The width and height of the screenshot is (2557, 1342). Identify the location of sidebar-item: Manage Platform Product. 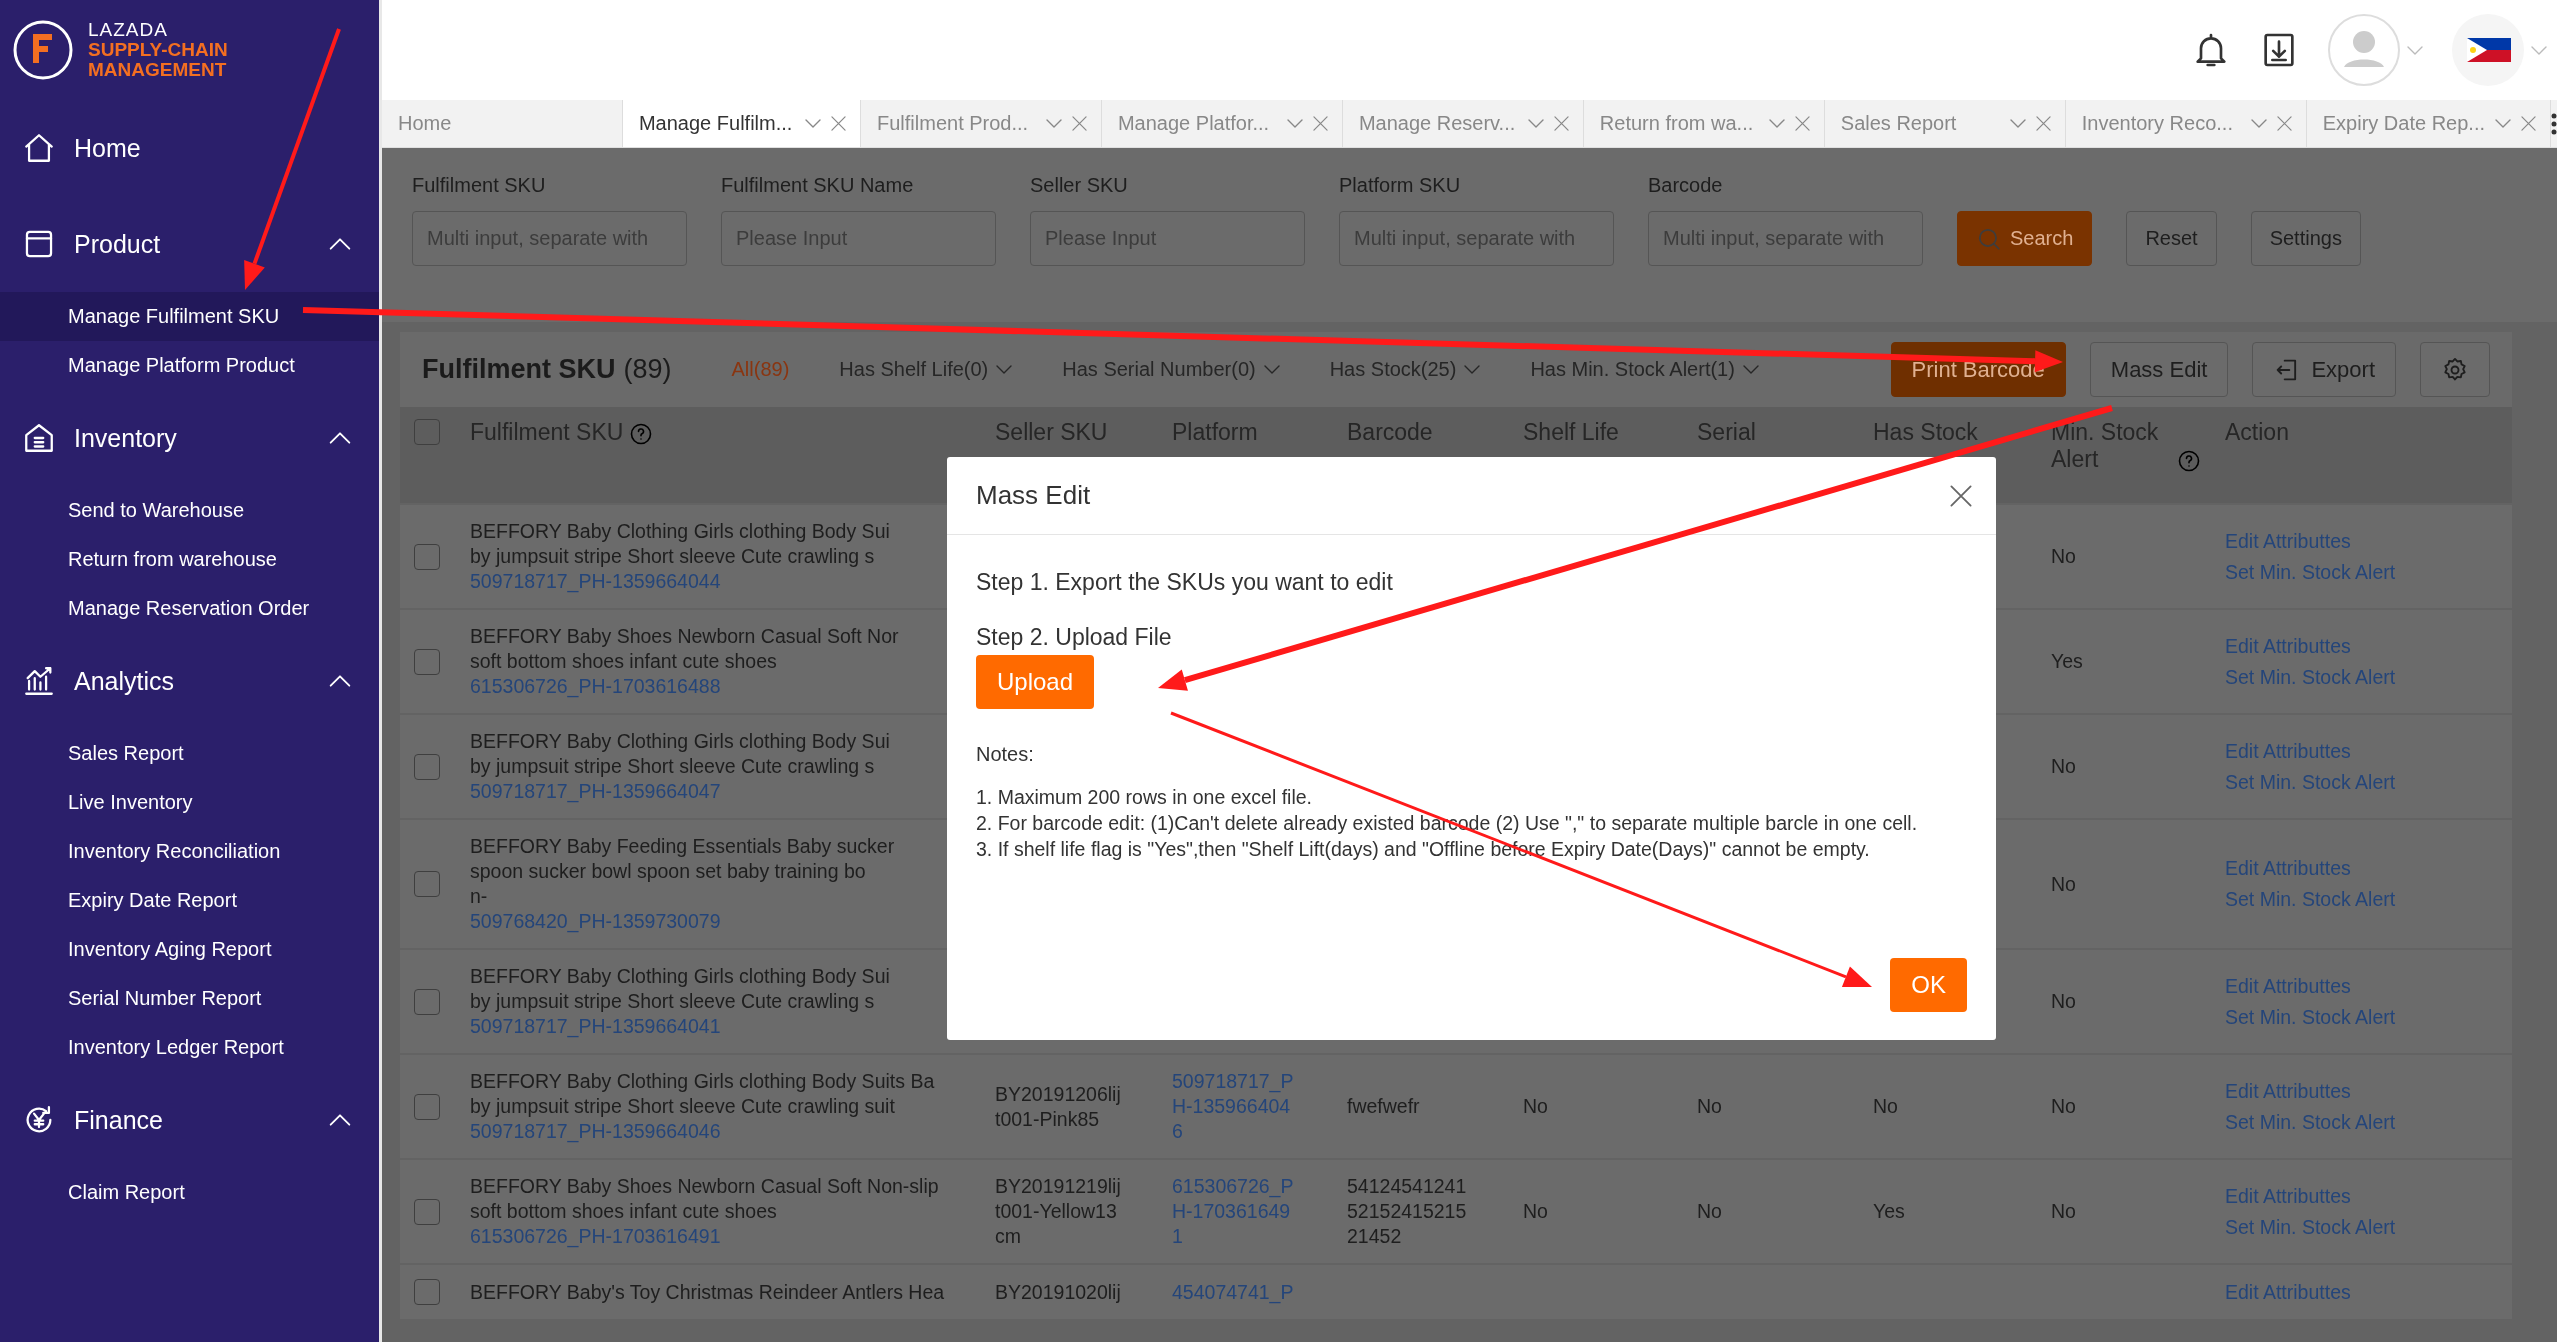
(189, 365).